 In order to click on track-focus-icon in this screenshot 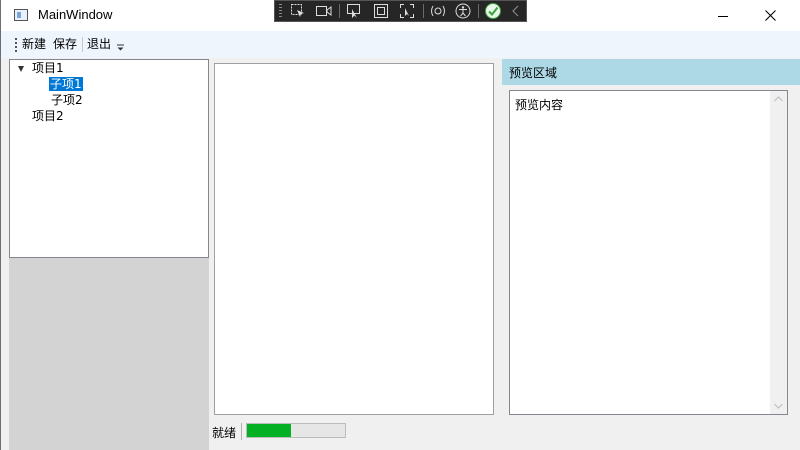, I will do `click(353, 11)`.